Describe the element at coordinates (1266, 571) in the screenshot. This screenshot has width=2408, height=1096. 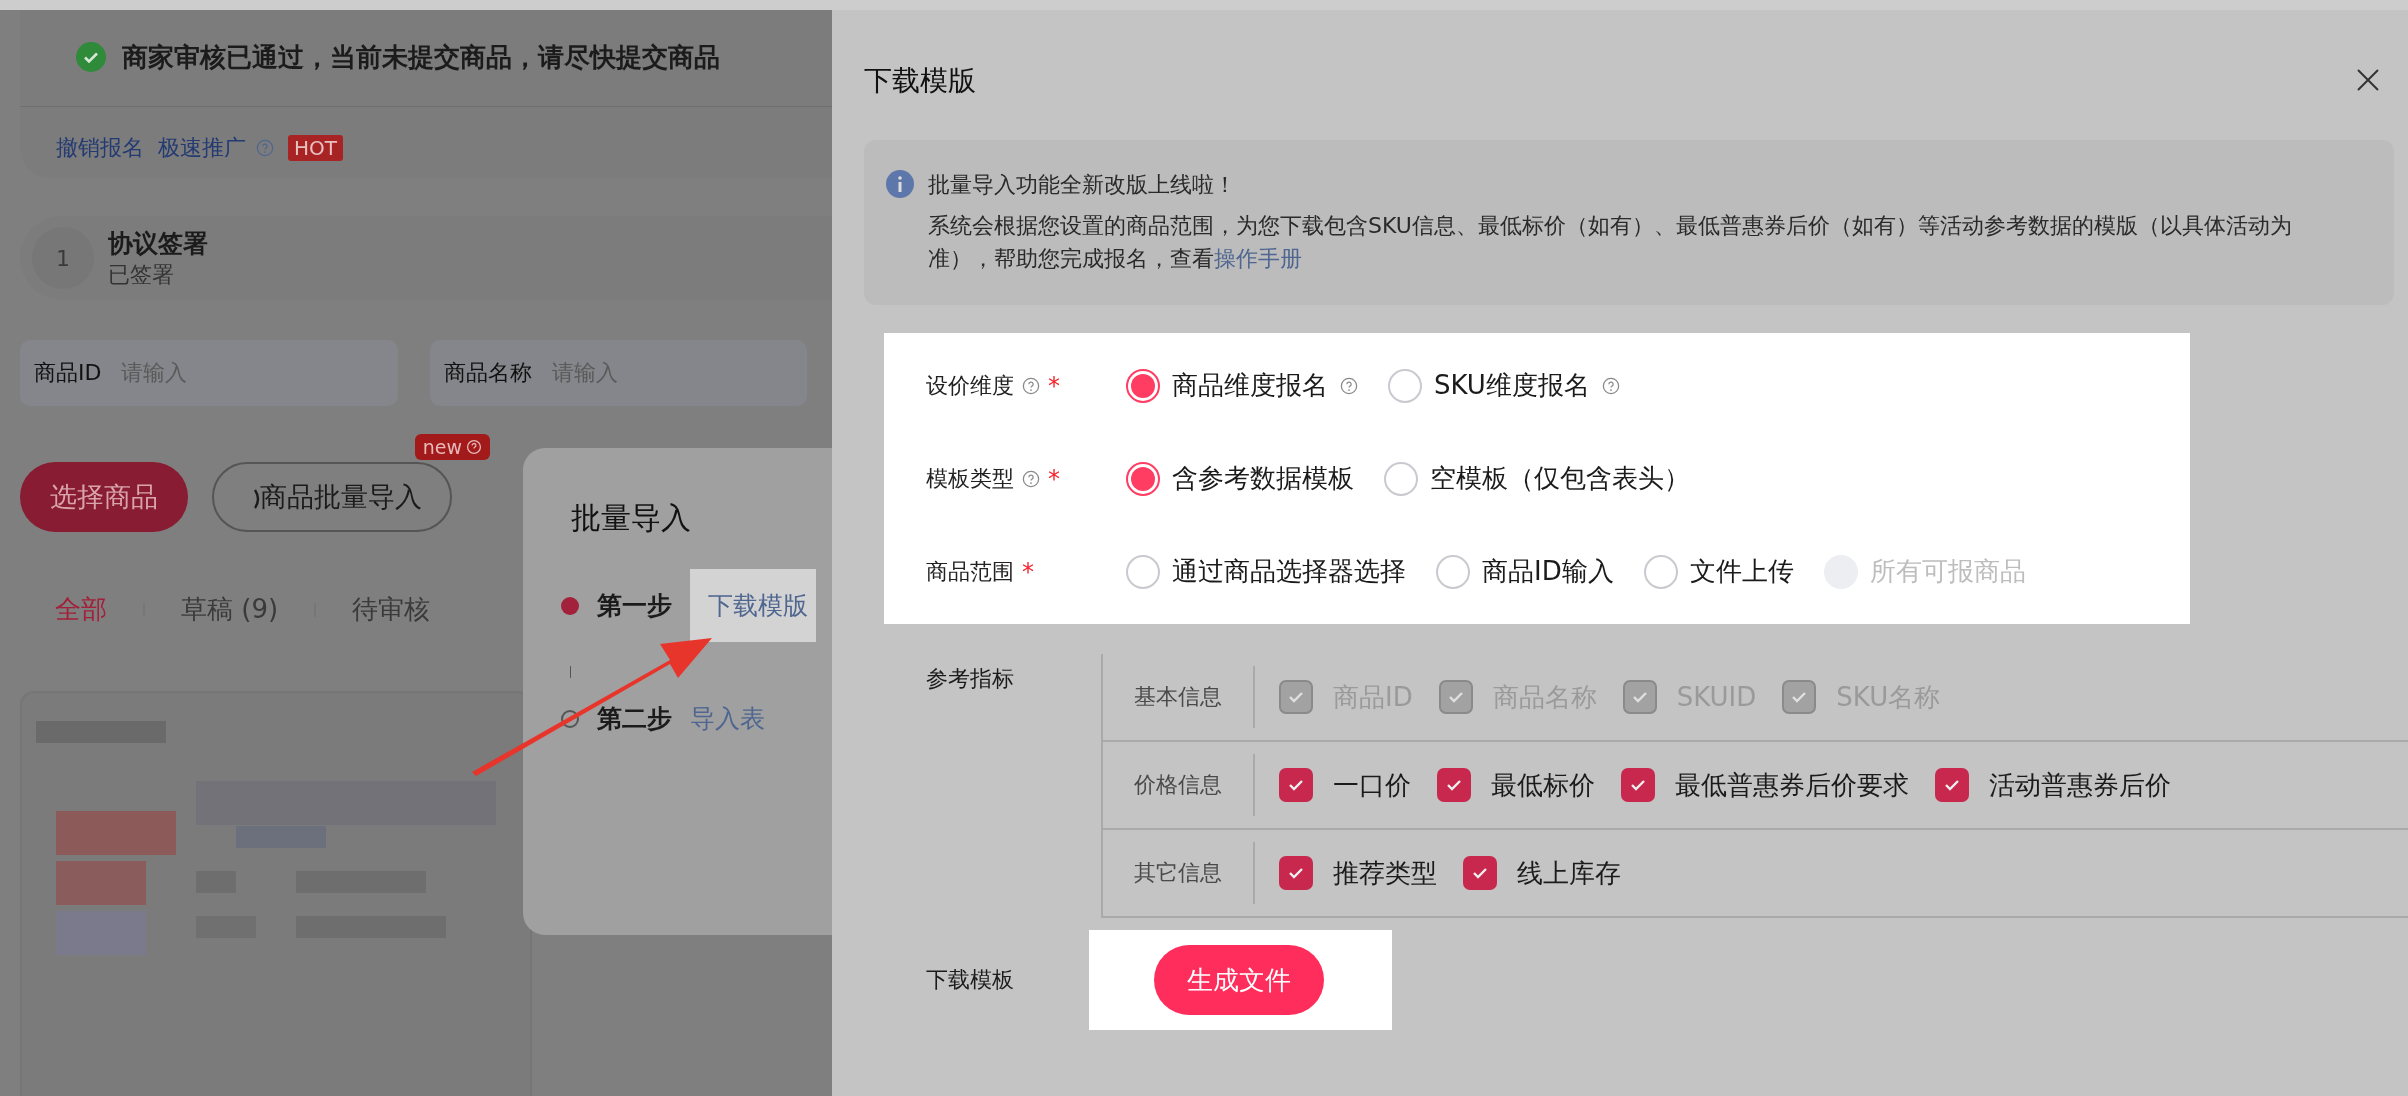
I see `radio-option: 通过商品选择器选择` at that location.